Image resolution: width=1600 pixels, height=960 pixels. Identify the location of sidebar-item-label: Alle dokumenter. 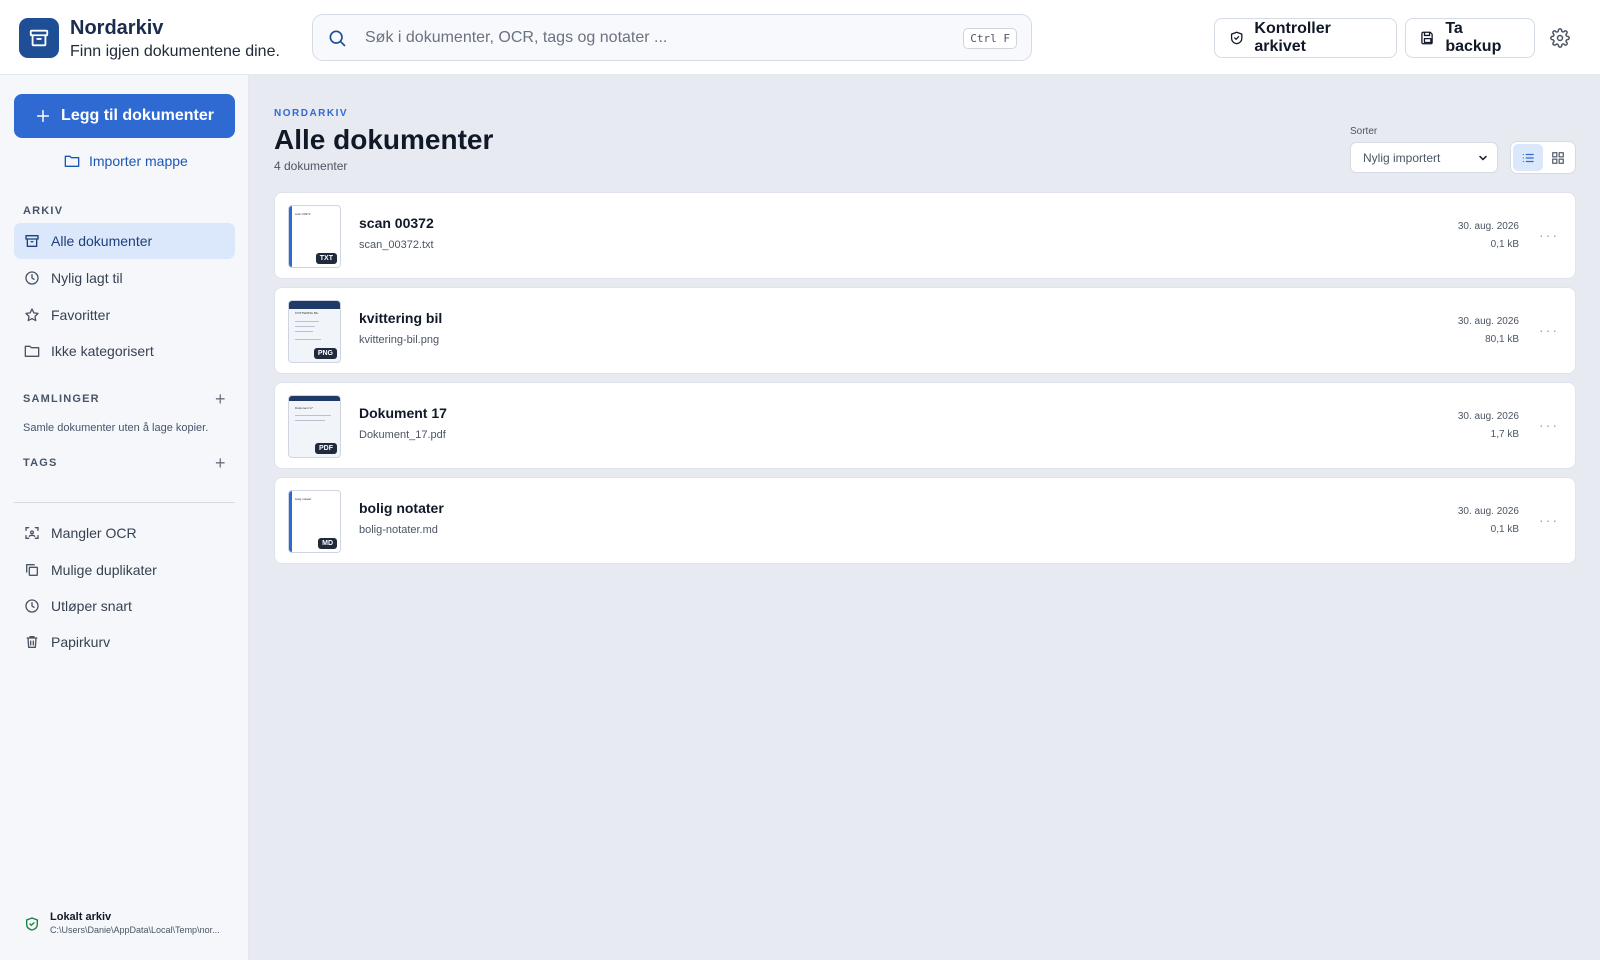
(102, 241).